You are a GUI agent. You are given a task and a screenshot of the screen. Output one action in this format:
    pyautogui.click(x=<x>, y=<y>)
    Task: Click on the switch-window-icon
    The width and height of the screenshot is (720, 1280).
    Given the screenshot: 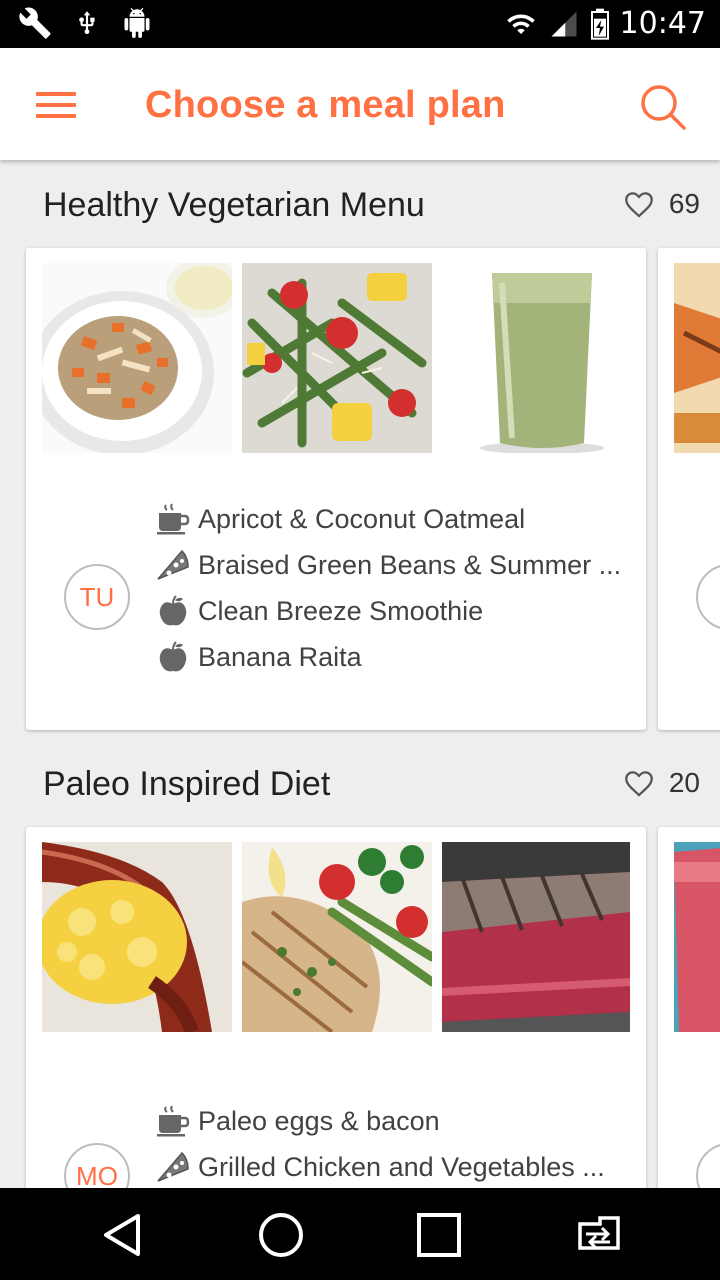 What is the action you would take?
    pyautogui.click(x=599, y=1233)
    